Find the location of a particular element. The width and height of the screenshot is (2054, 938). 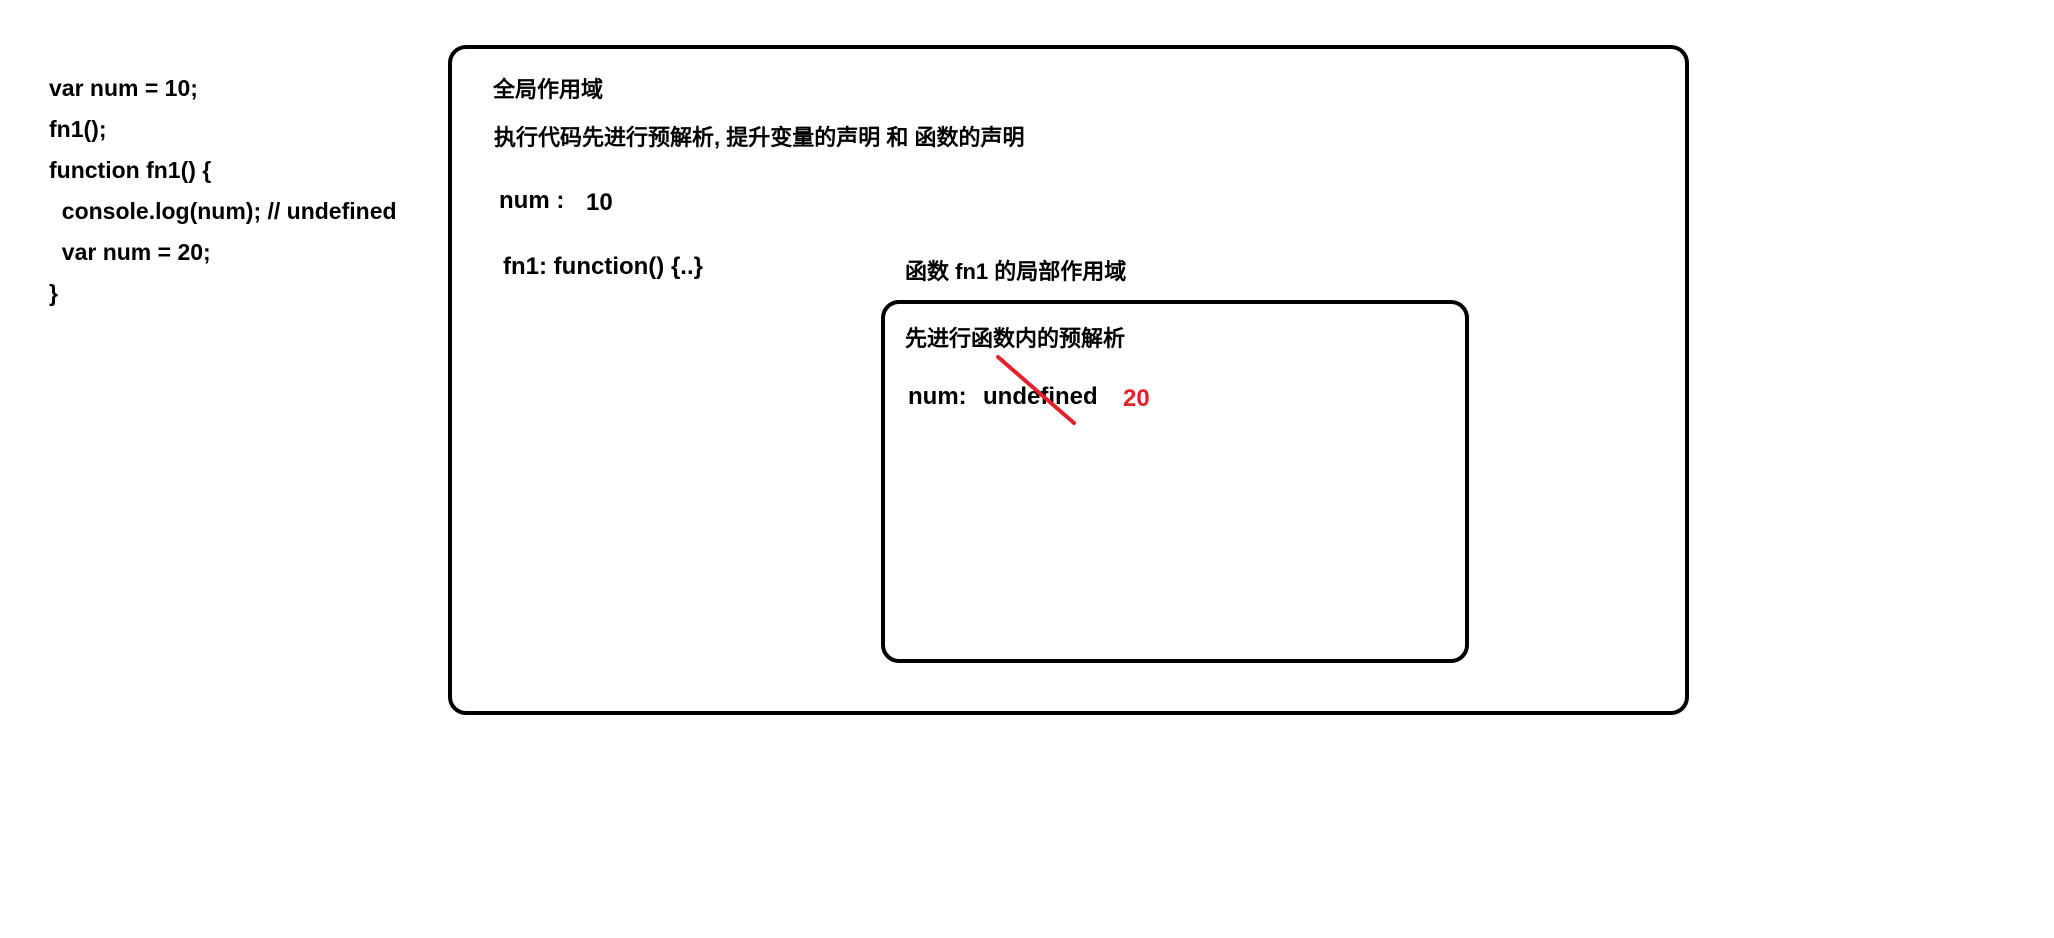

strike-through-line is located at coordinates (1036, 390).